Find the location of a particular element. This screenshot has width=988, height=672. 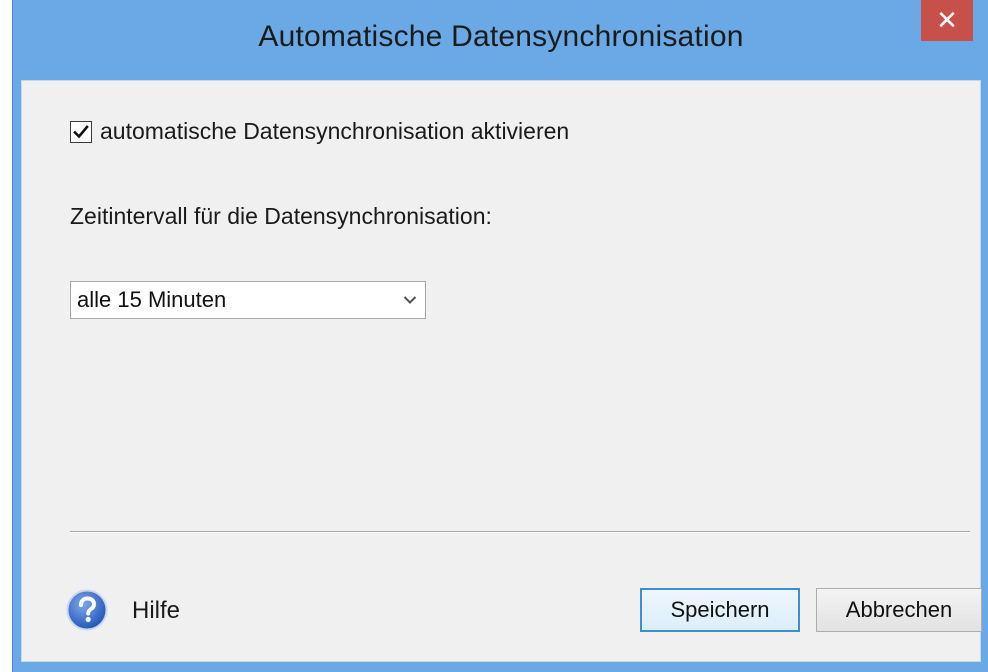

close-icon: ✕ is located at coordinates (947, 20).